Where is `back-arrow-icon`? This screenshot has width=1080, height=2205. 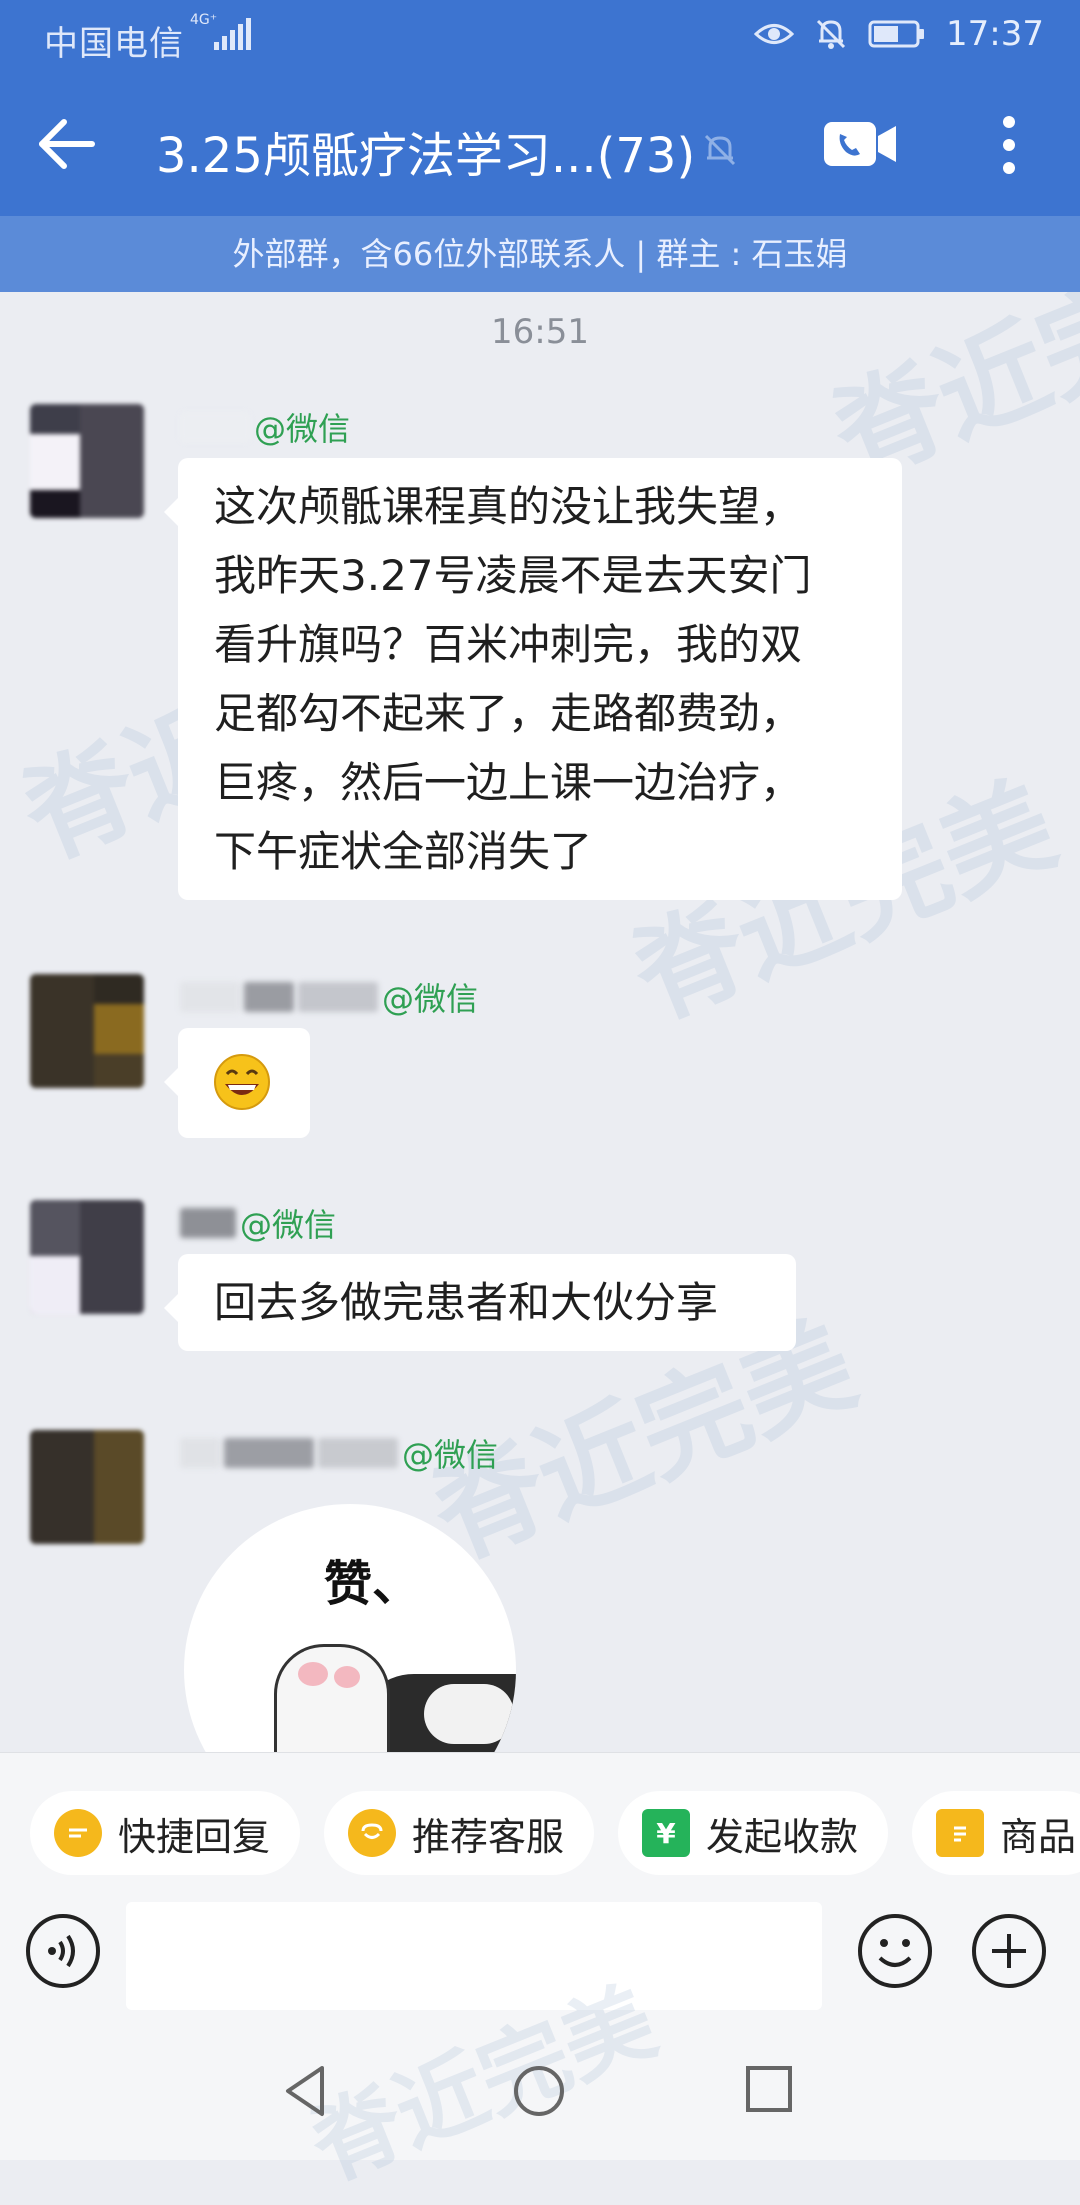 back-arrow-icon is located at coordinates (66, 144).